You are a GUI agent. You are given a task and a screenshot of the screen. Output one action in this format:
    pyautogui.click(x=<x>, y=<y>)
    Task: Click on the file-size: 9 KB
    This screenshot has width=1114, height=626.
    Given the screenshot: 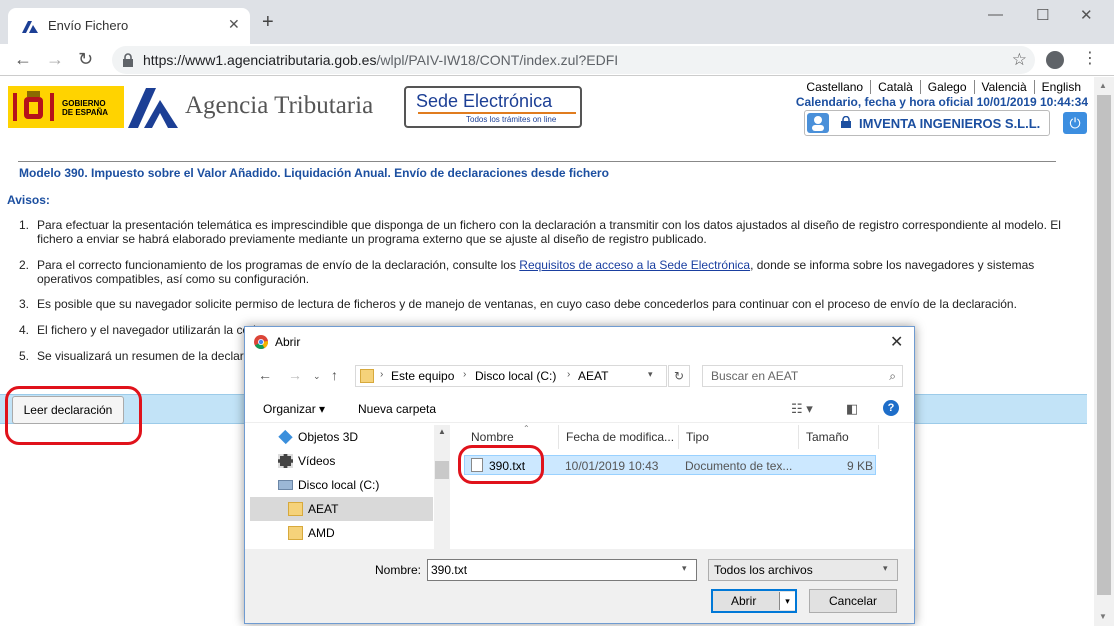 What is the action you would take?
    pyautogui.click(x=860, y=466)
    